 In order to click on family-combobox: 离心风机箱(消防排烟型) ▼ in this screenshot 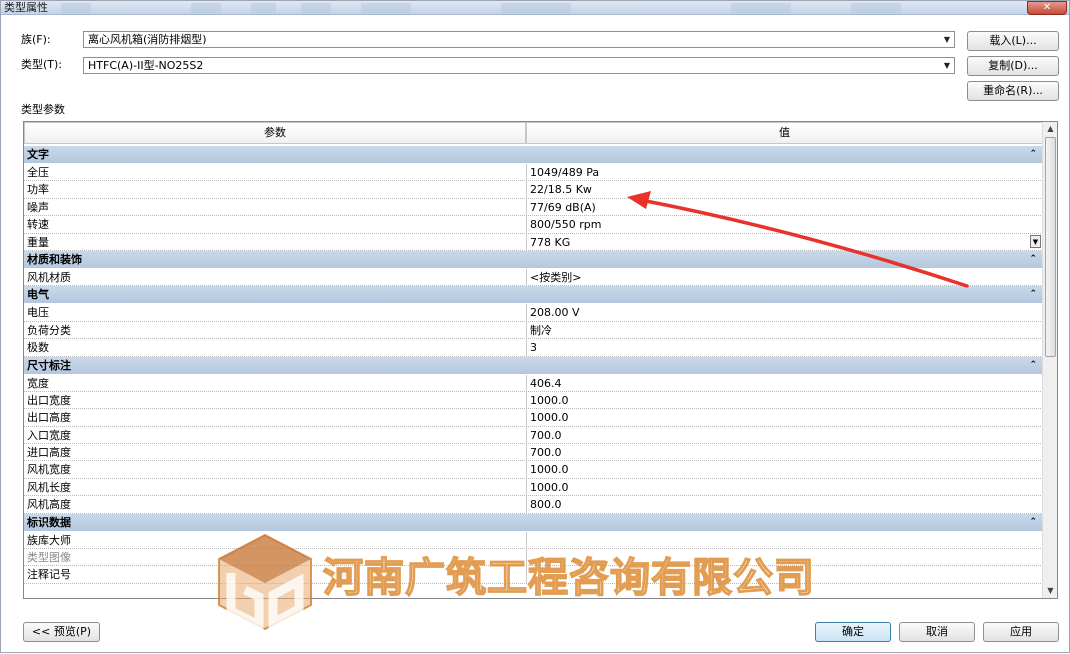, I will do `click(519, 39)`.